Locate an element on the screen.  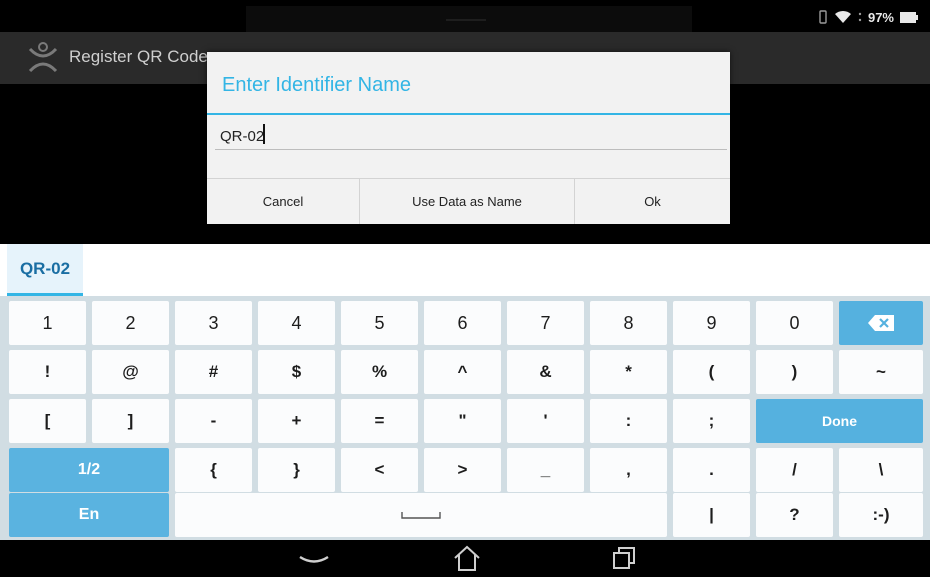
backspace-key is located at coordinates (881, 323).